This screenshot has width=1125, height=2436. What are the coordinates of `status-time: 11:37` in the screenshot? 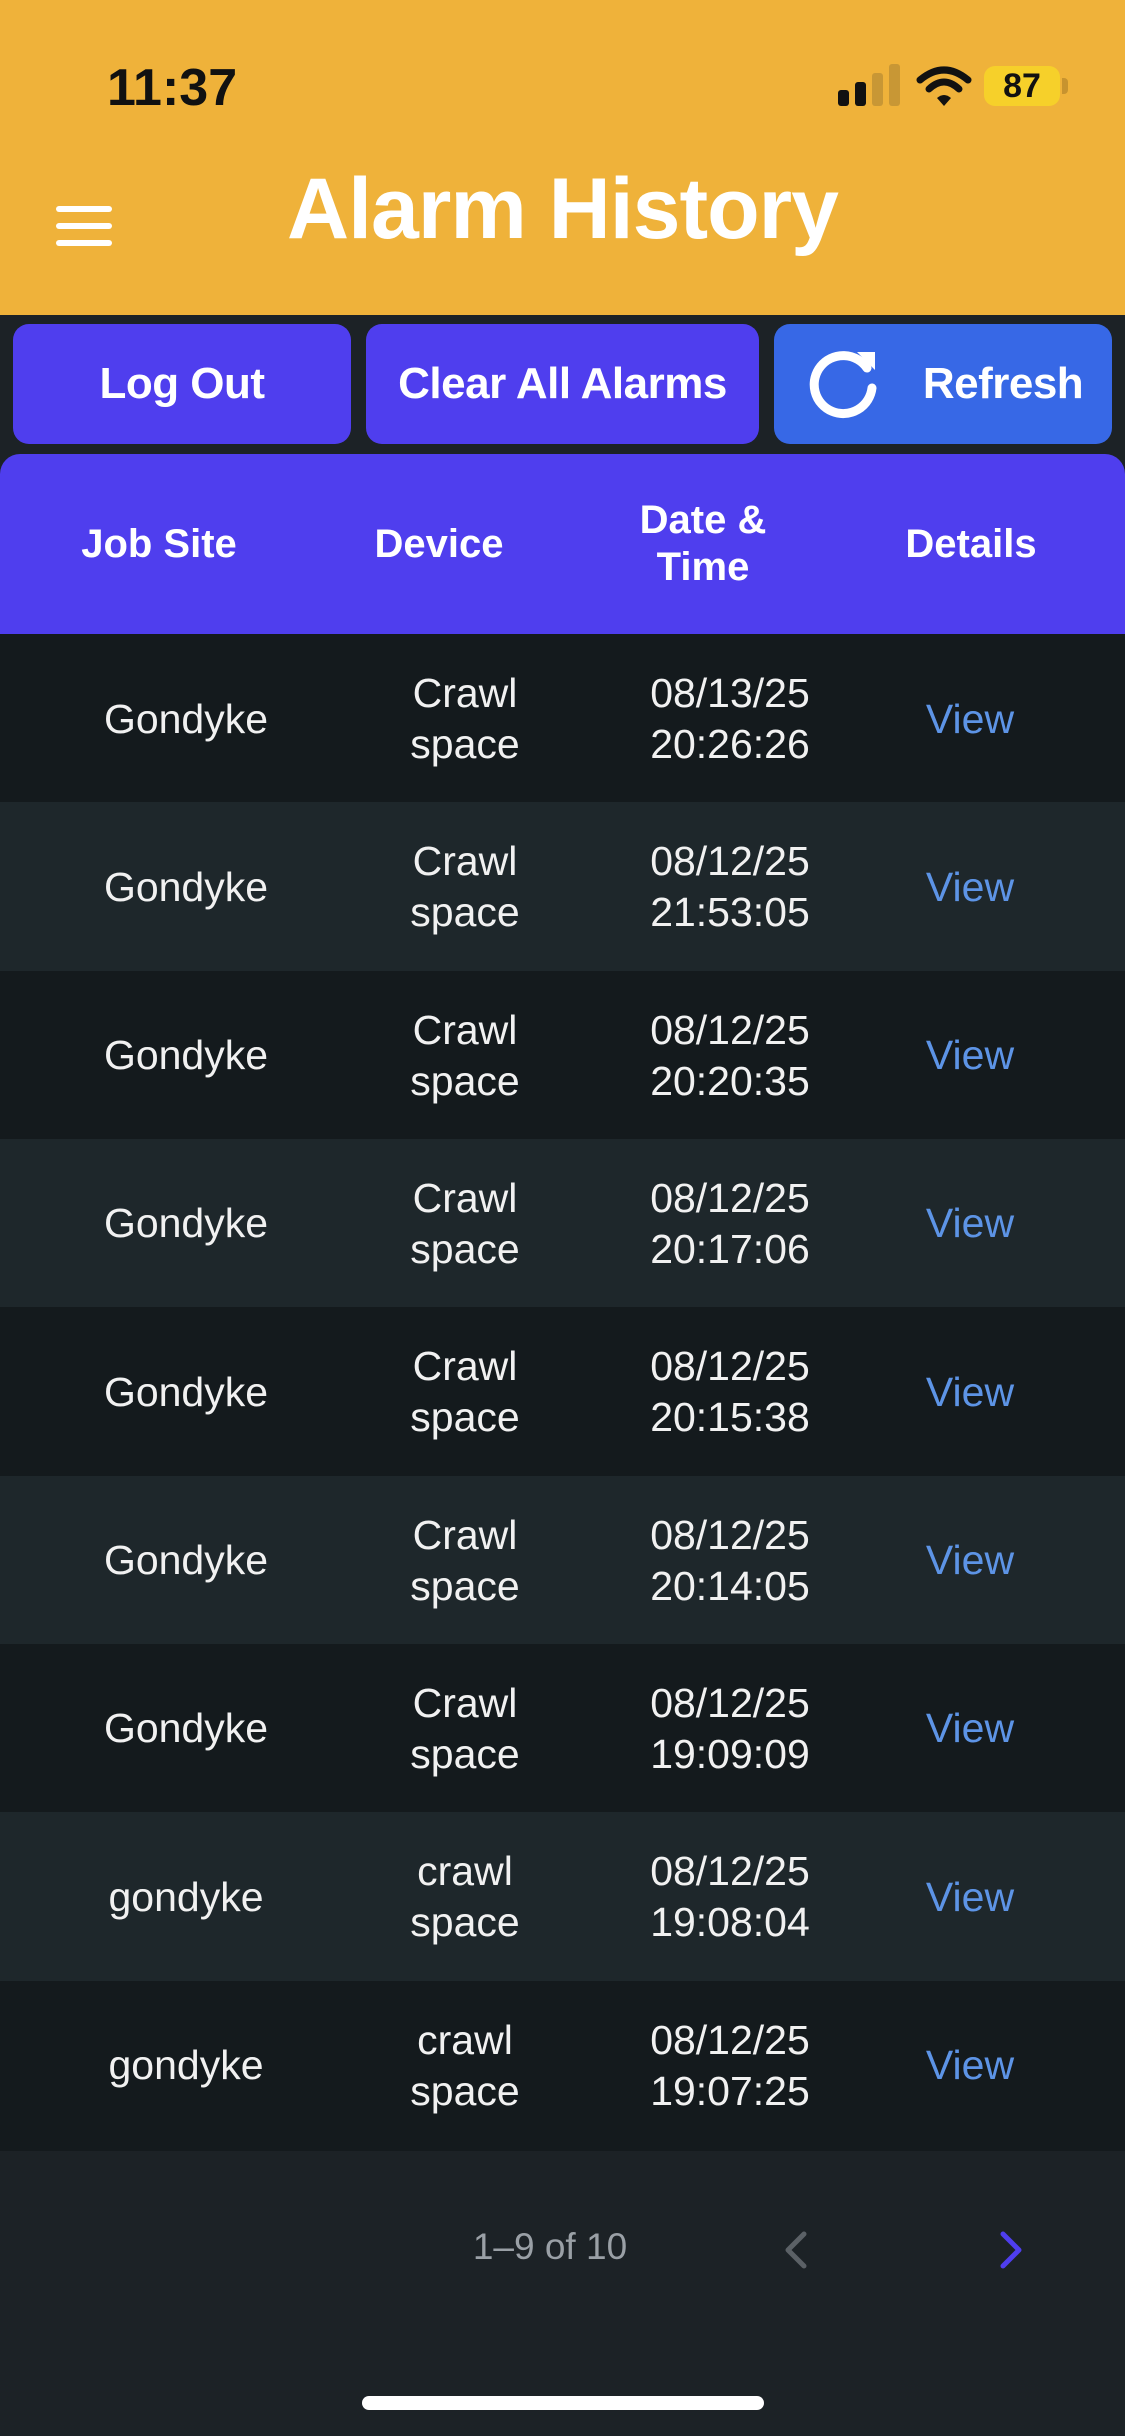 It's located at (172, 88).